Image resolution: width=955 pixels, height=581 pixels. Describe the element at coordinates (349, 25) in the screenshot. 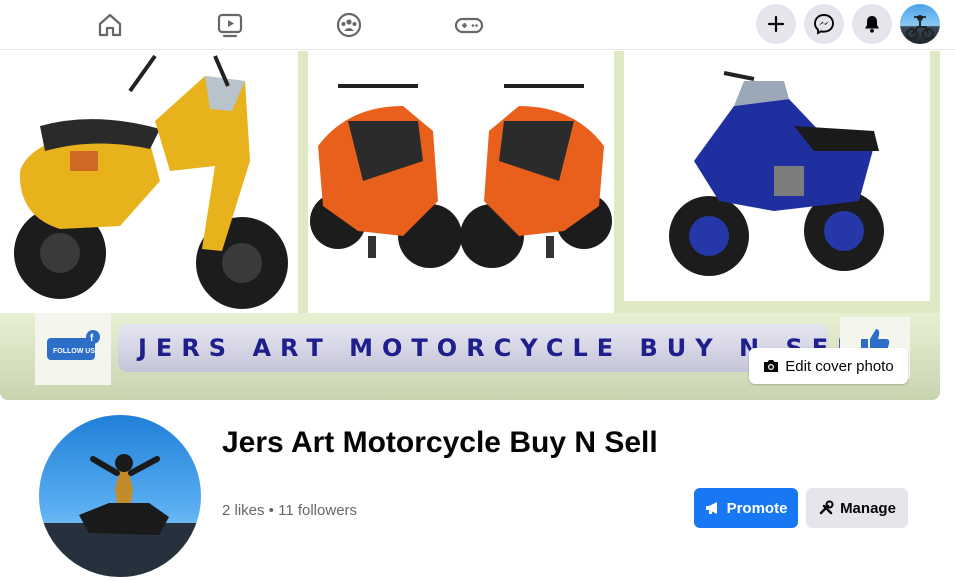

I see `groups-icon` at that location.